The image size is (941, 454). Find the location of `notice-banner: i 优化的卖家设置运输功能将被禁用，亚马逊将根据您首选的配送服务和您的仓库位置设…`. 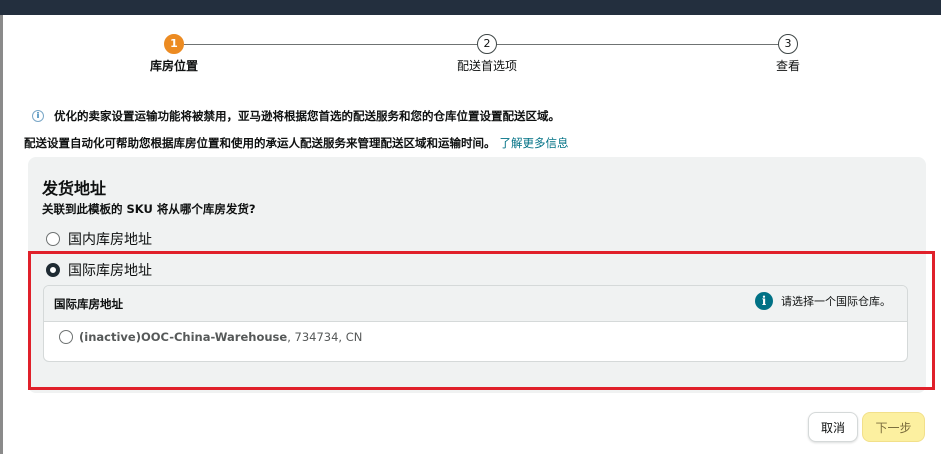

notice-banner: i 优化的卖家设置运输功能将被禁用，亚马逊将根据您首选的配送服务和您的仓库位置设… is located at coordinates (296, 116).